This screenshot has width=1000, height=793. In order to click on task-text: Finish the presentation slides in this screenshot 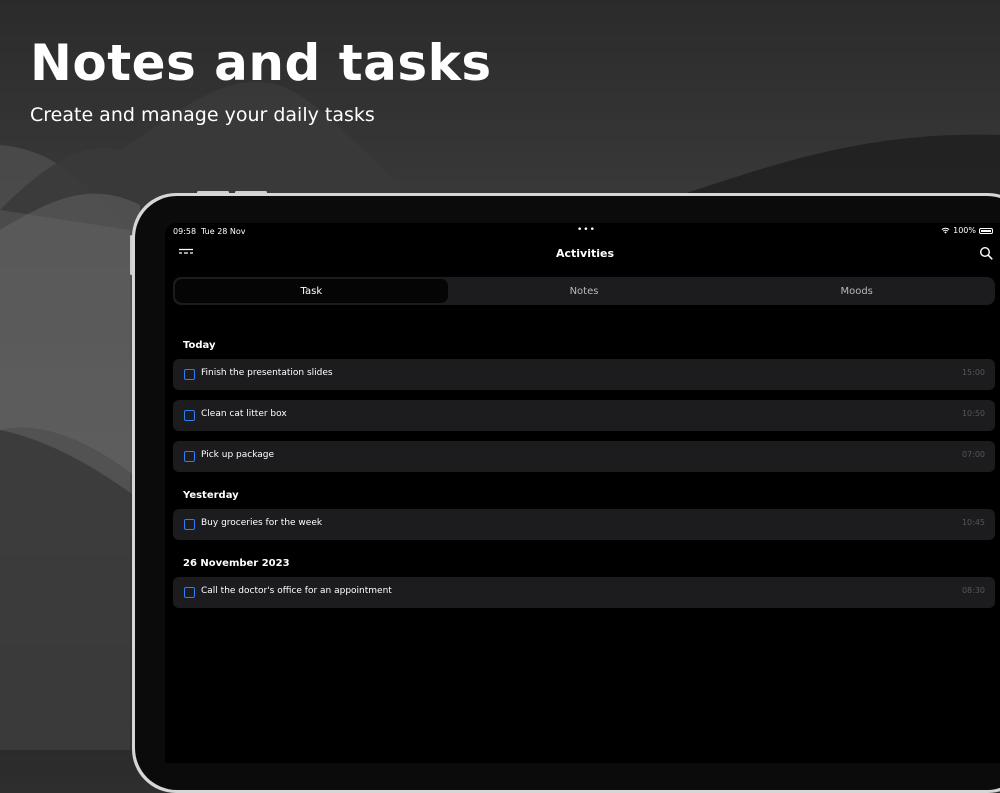, I will do `click(267, 373)`.